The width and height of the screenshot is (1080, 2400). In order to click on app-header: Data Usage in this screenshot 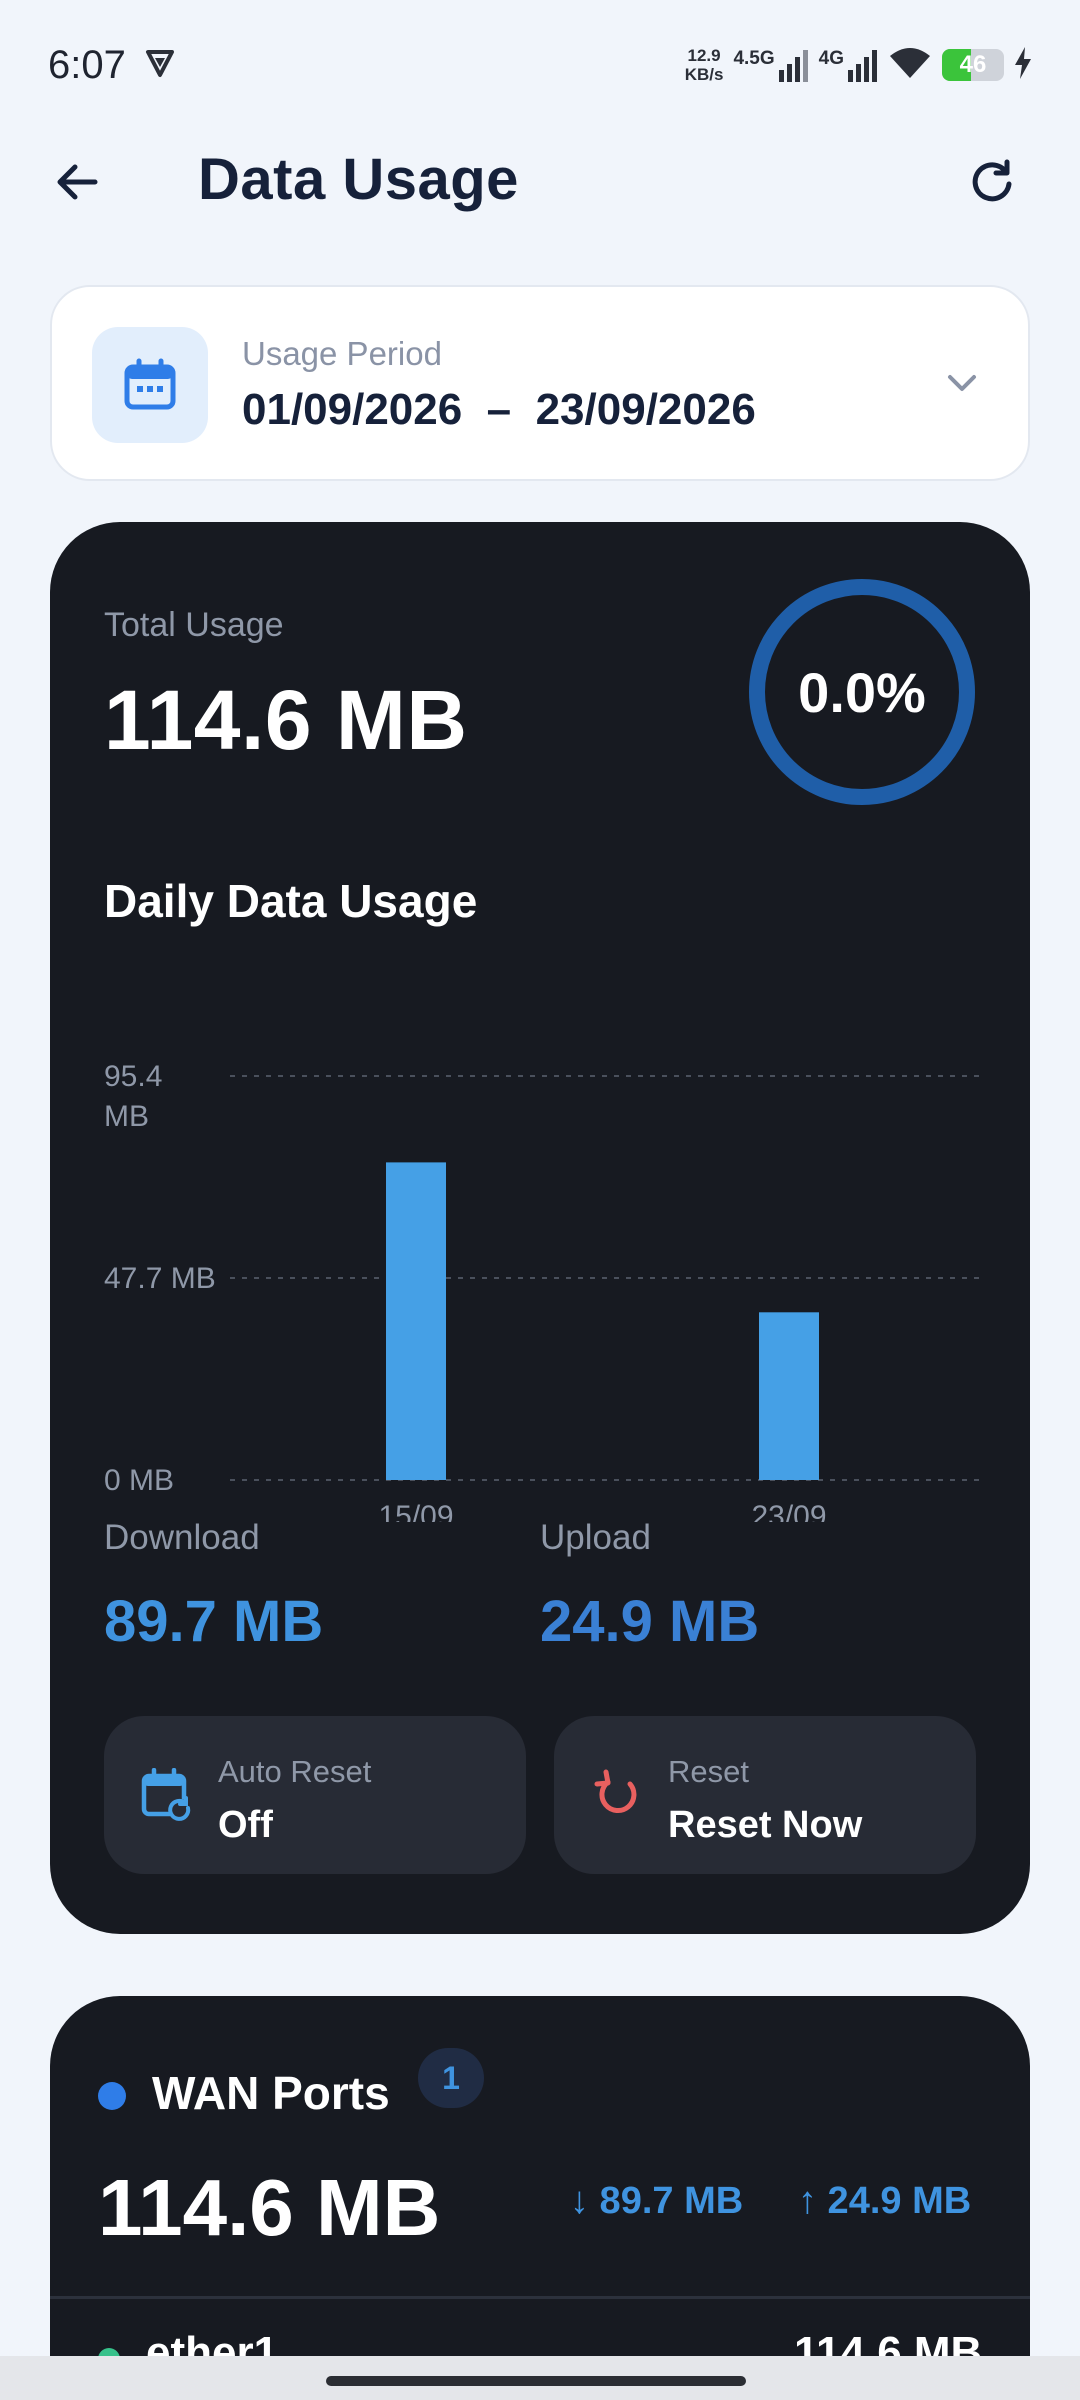, I will do `click(540, 180)`.